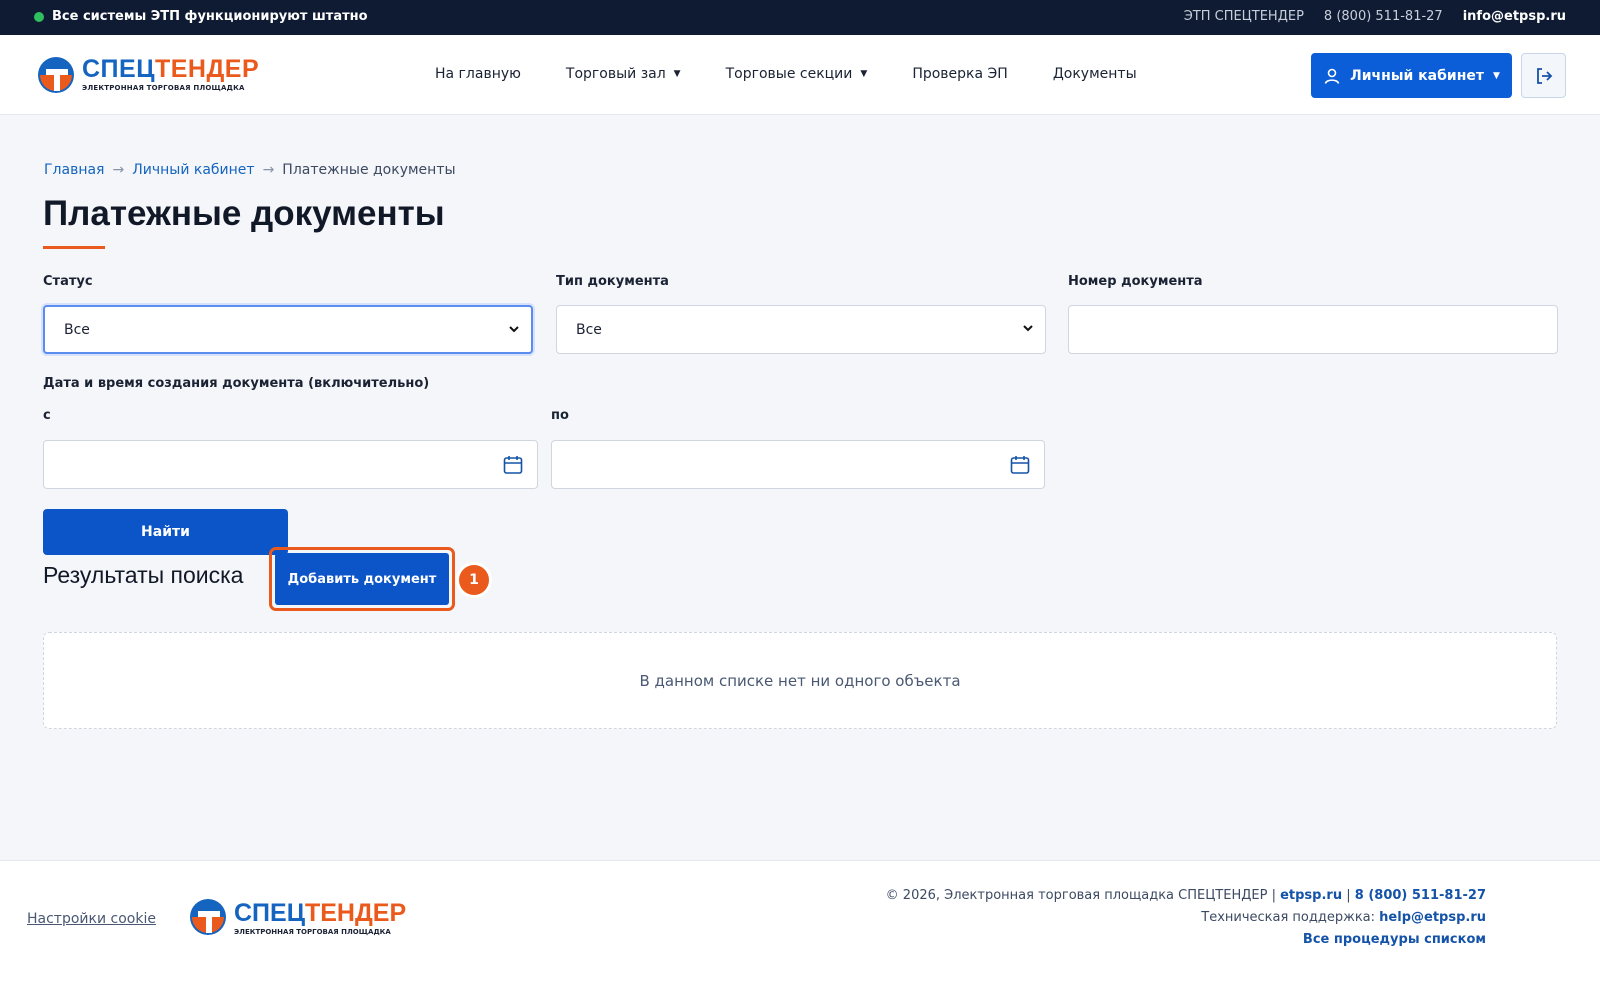  I want to click on footer-site-link: etpsp.ru, so click(1311, 895).